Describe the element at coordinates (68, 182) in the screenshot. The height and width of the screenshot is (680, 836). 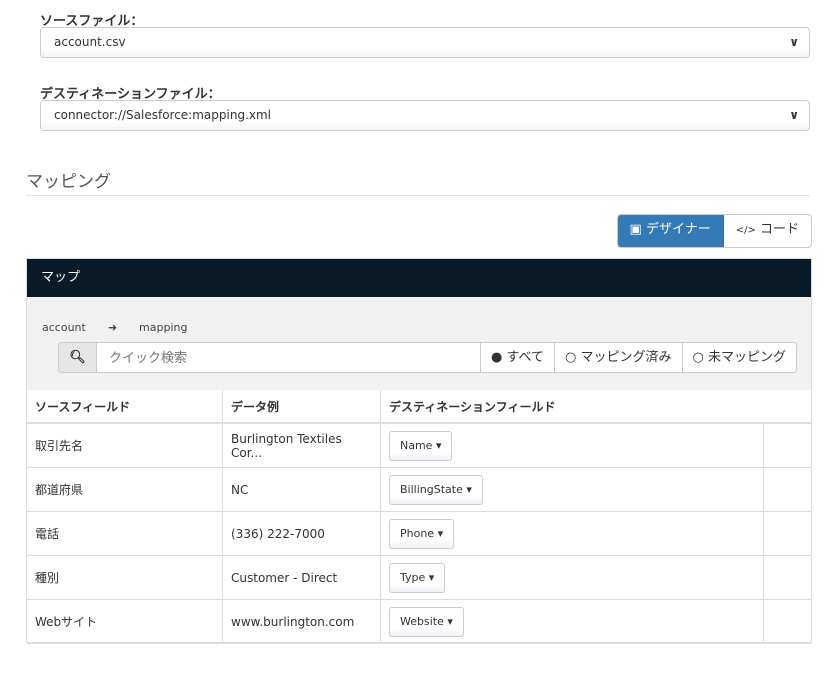
I see `section-title: マッピング` at that location.